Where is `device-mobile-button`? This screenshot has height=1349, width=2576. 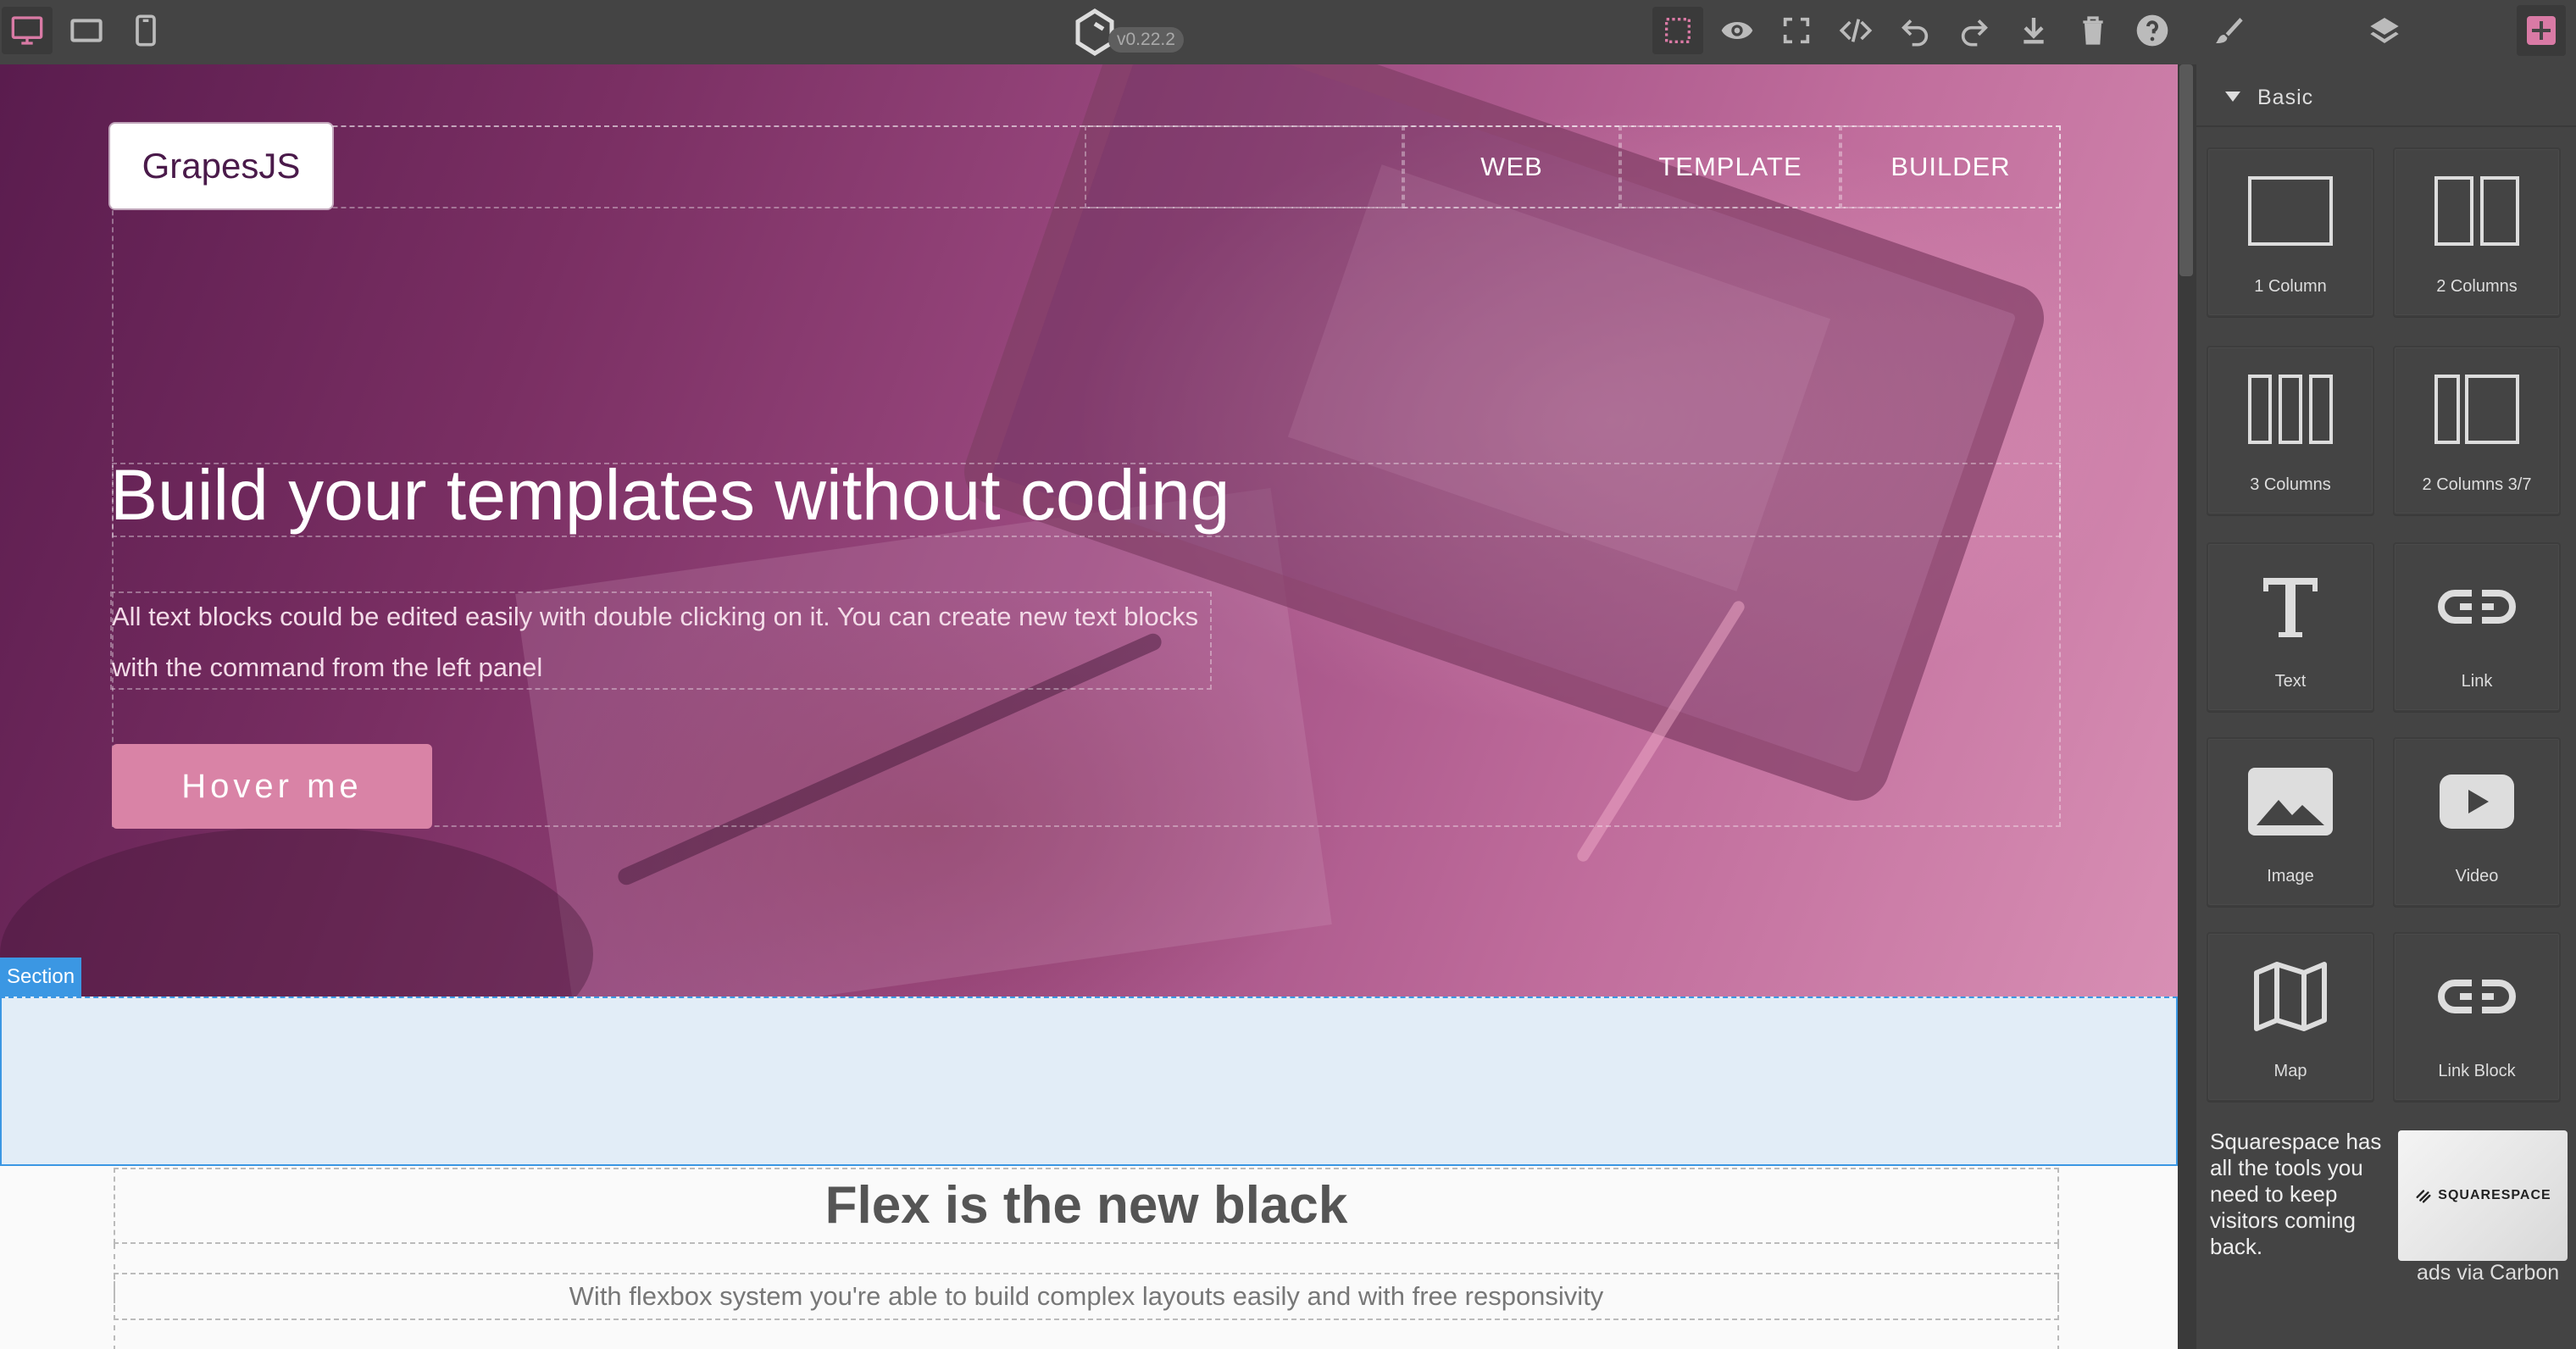 device-mobile-button is located at coordinates (145, 30).